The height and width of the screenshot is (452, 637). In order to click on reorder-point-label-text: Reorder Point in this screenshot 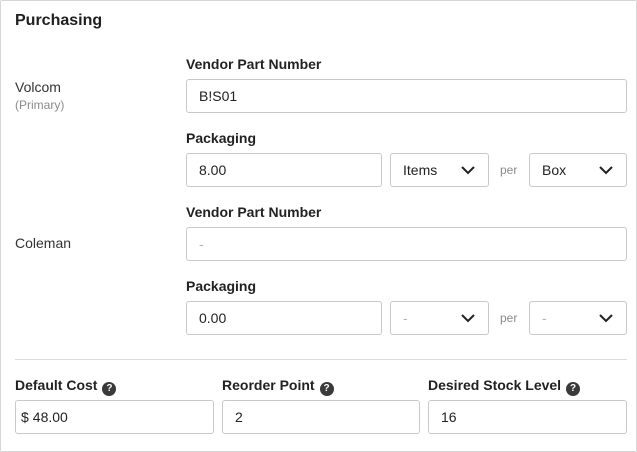, I will do `click(268, 385)`.